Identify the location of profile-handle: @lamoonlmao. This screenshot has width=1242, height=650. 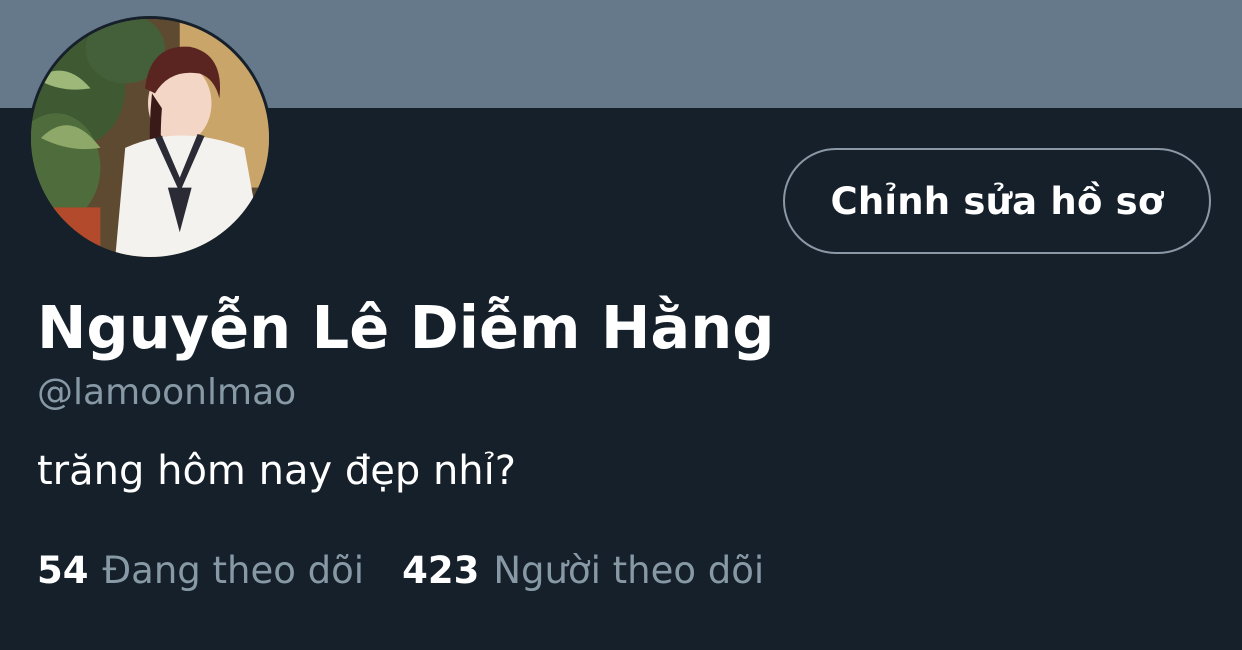
(167, 392).